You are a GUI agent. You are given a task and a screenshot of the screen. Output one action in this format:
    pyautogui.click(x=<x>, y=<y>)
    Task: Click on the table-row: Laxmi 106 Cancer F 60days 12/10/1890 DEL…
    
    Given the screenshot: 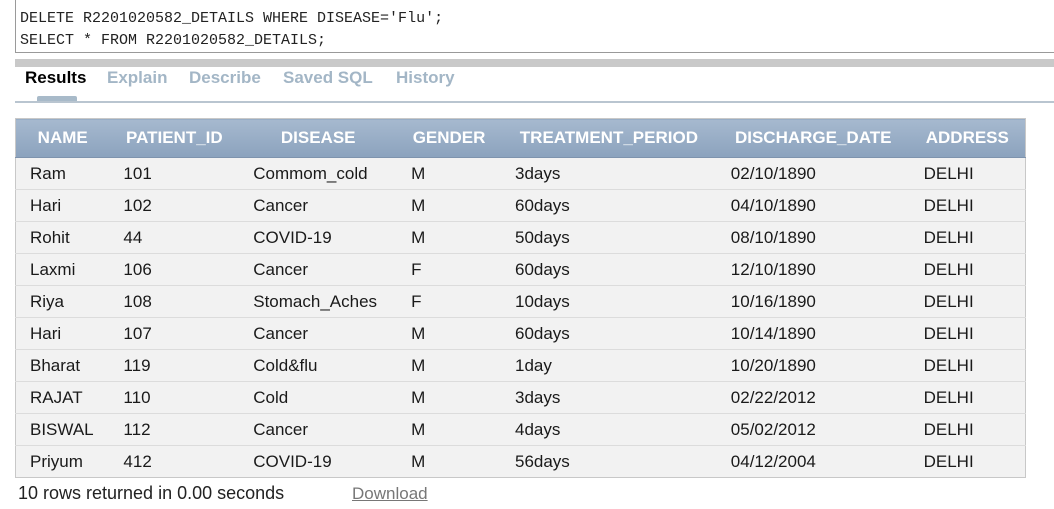 What is the action you would take?
    pyautogui.click(x=520, y=269)
    